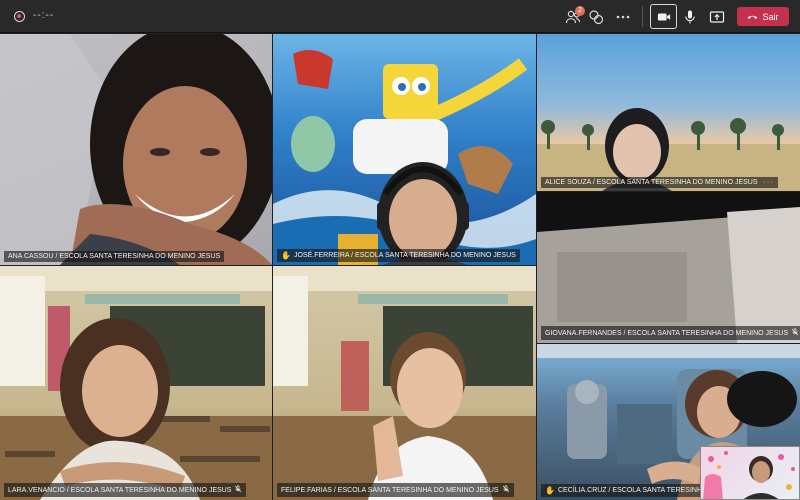  What do you see at coordinates (753, 17) in the screenshot?
I see `hang-up-icon` at bounding box center [753, 17].